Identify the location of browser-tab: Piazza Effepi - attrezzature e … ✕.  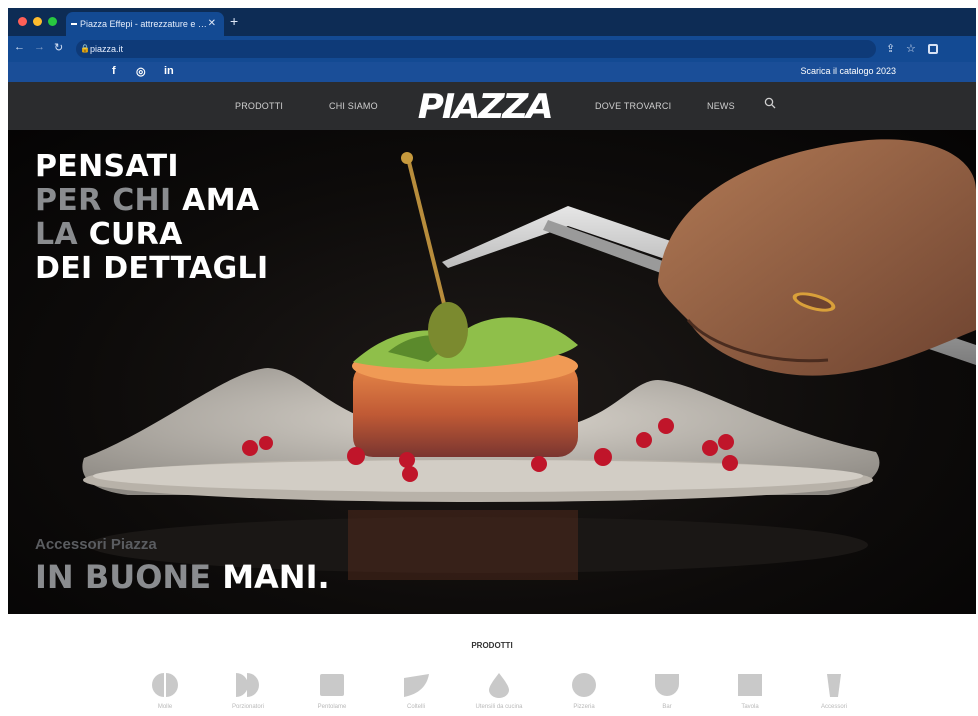
(145, 24).